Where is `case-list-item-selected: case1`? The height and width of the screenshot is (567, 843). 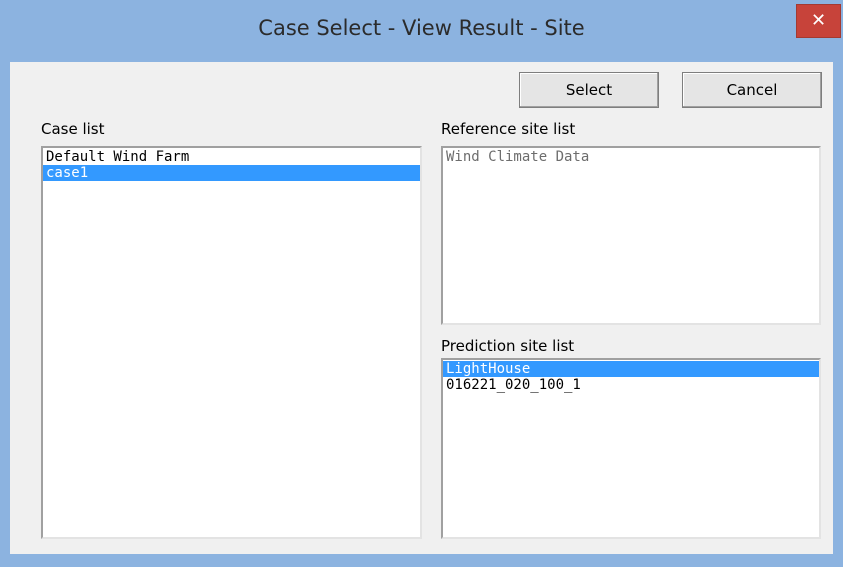 case-list-item-selected: case1 is located at coordinates (231, 173).